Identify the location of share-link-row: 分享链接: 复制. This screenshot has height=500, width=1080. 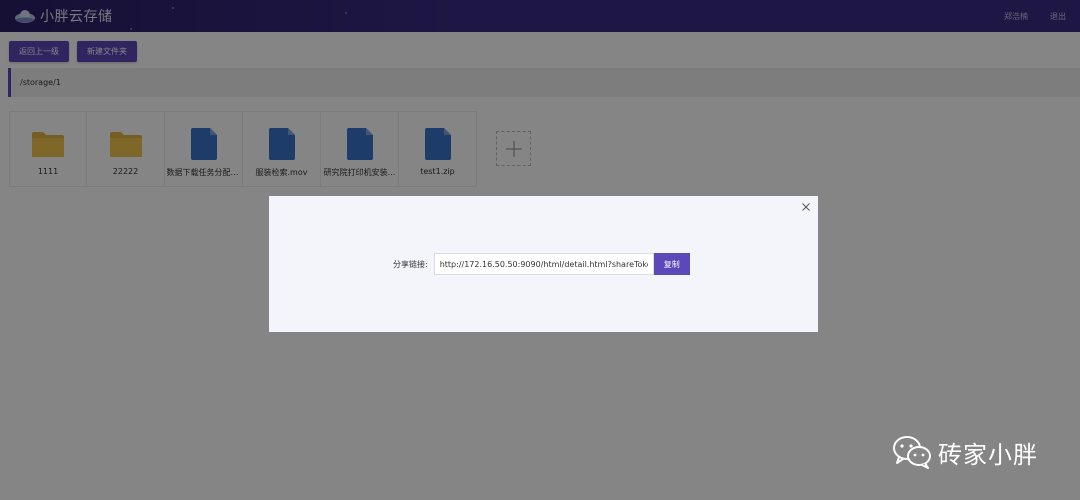
(541, 264).